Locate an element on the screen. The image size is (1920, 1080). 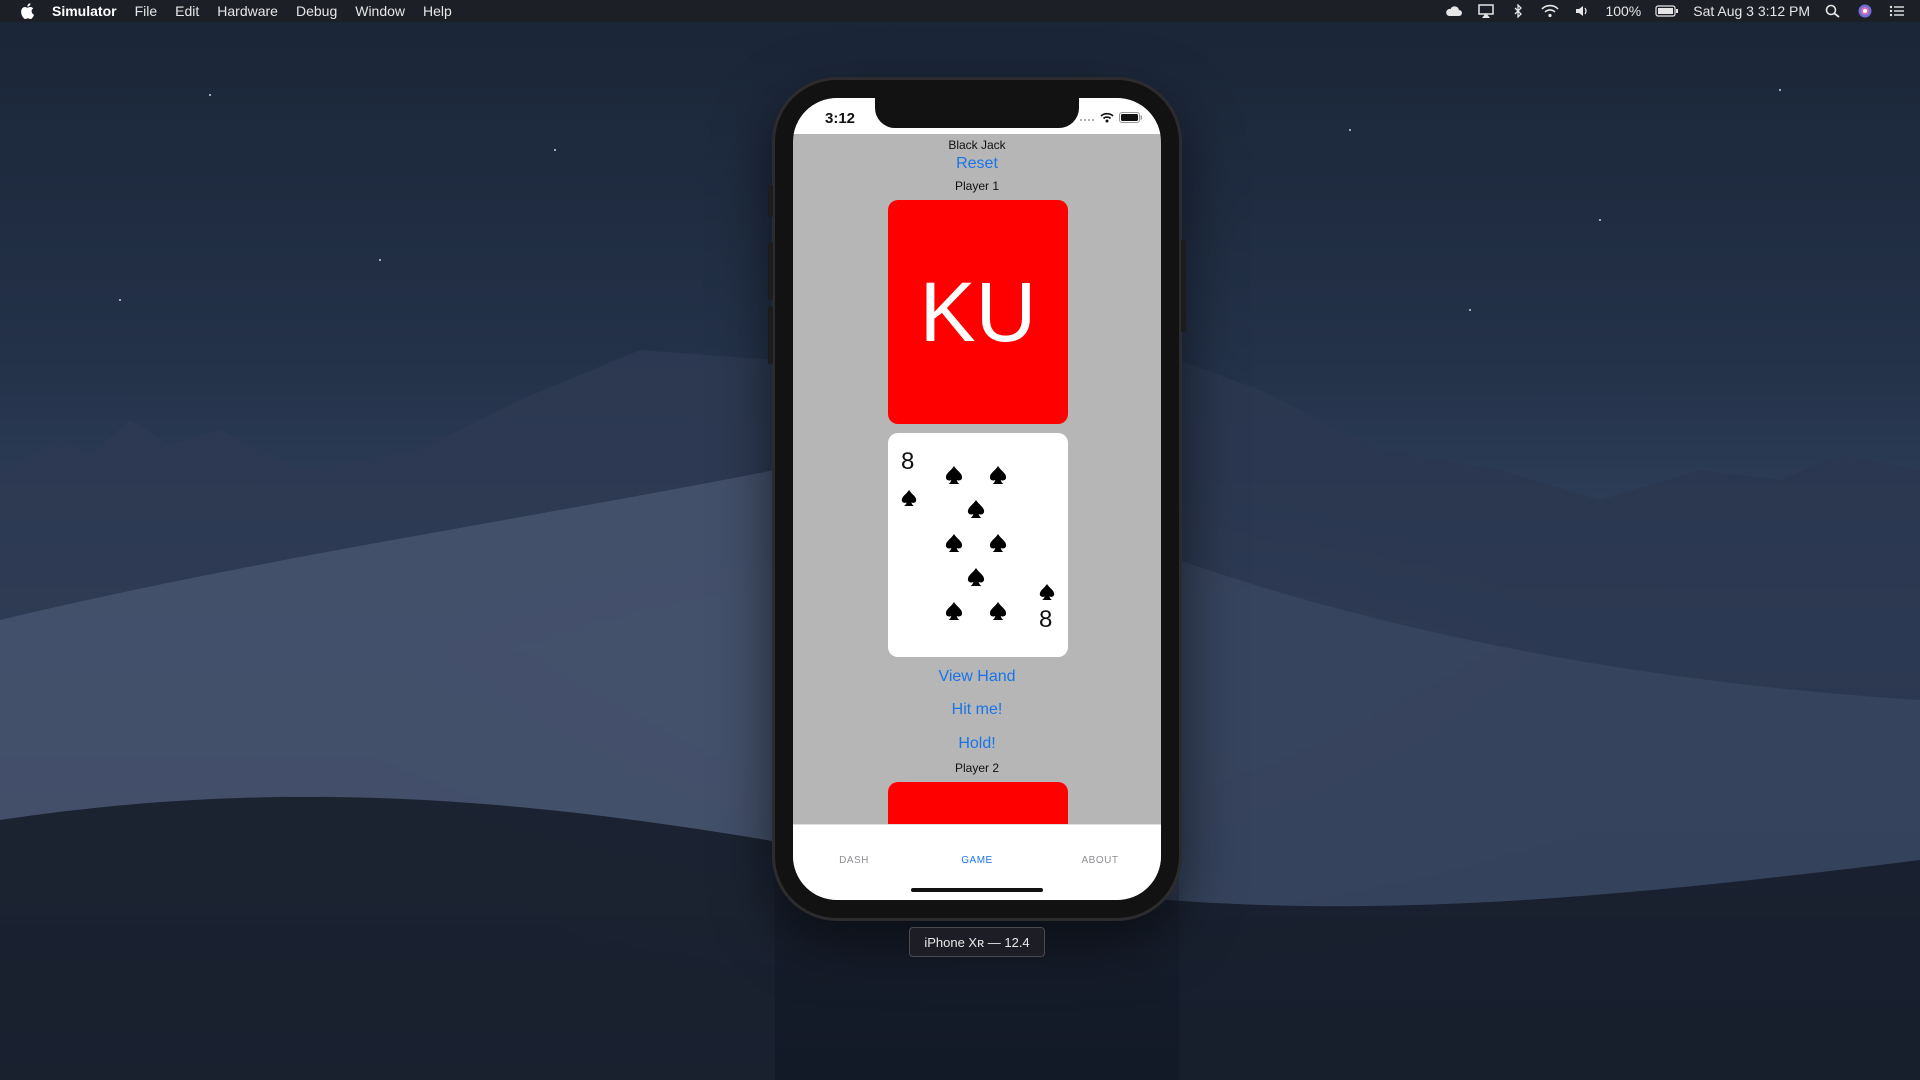
app-title: Black Jack is located at coordinates (977, 145).